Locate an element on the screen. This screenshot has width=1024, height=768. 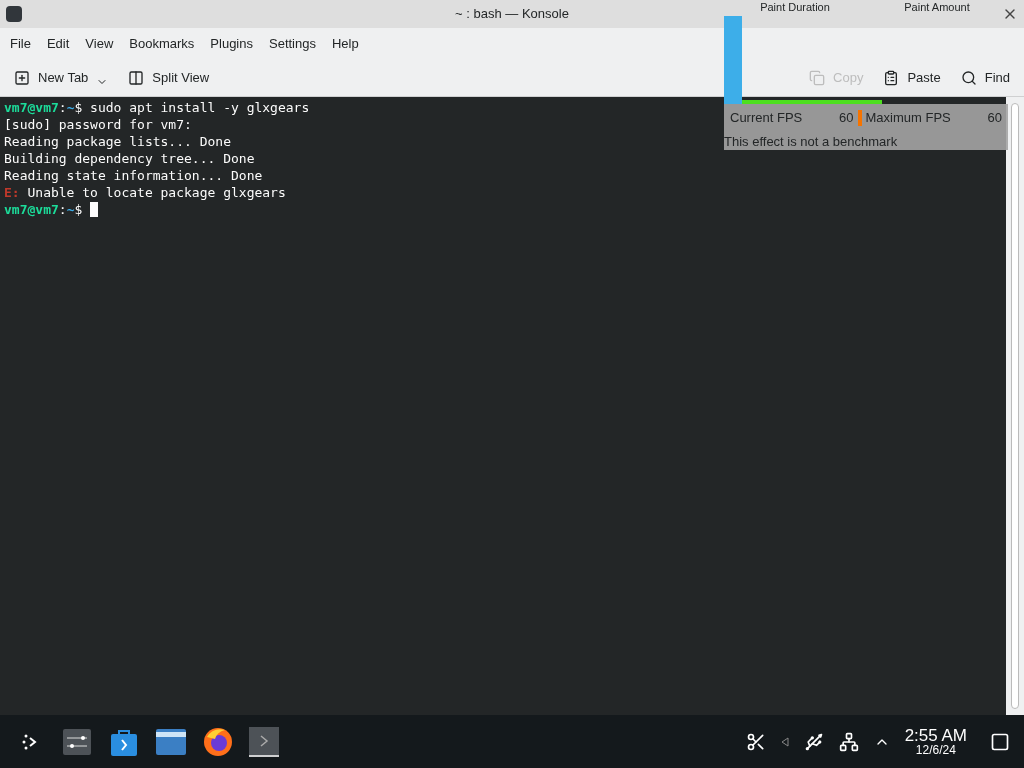
volume-icon is located at coordinates (784, 741).